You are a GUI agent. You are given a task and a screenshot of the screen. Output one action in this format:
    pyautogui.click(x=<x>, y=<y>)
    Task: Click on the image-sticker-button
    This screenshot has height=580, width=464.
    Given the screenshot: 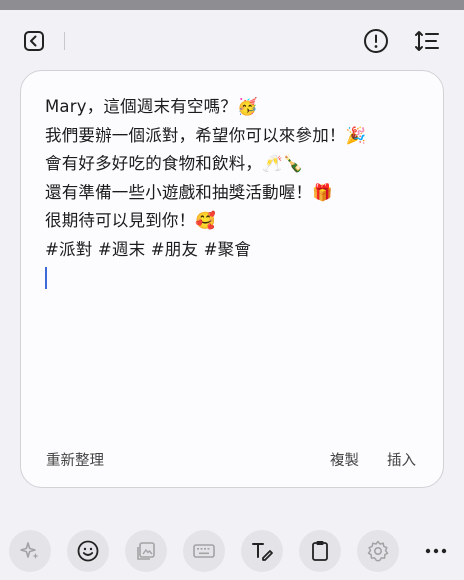 What is the action you would take?
    pyautogui.click(x=146, y=551)
    